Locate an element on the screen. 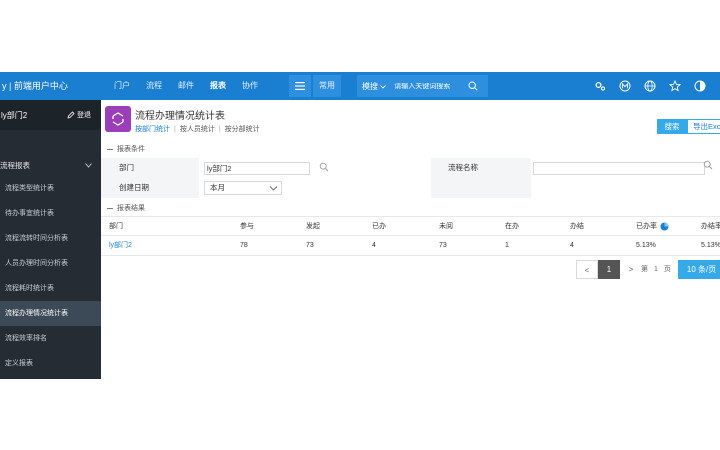  search-button: 搜索 is located at coordinates (672, 126).